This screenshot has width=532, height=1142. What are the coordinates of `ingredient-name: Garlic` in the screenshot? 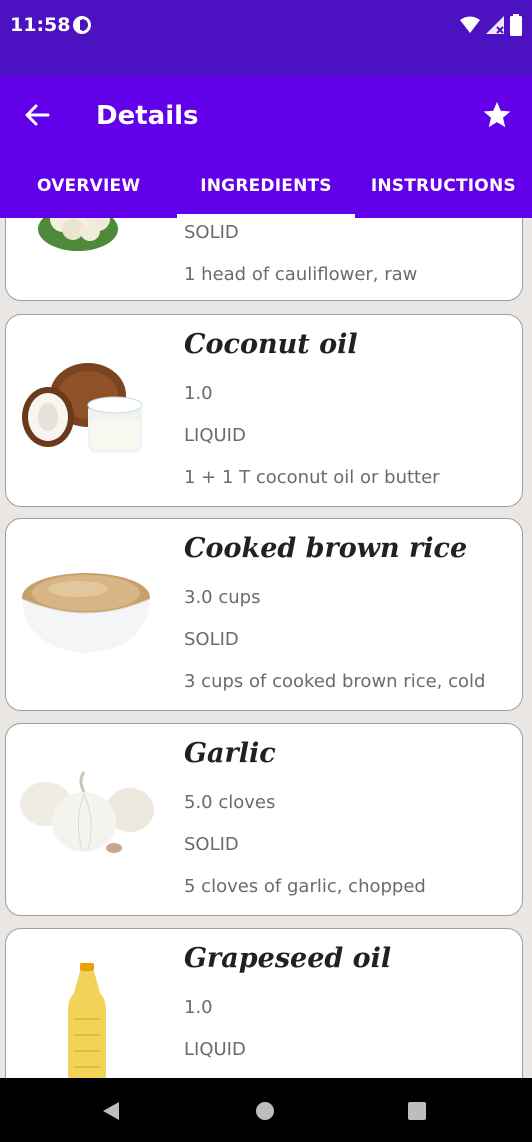 It's located at (230, 753).